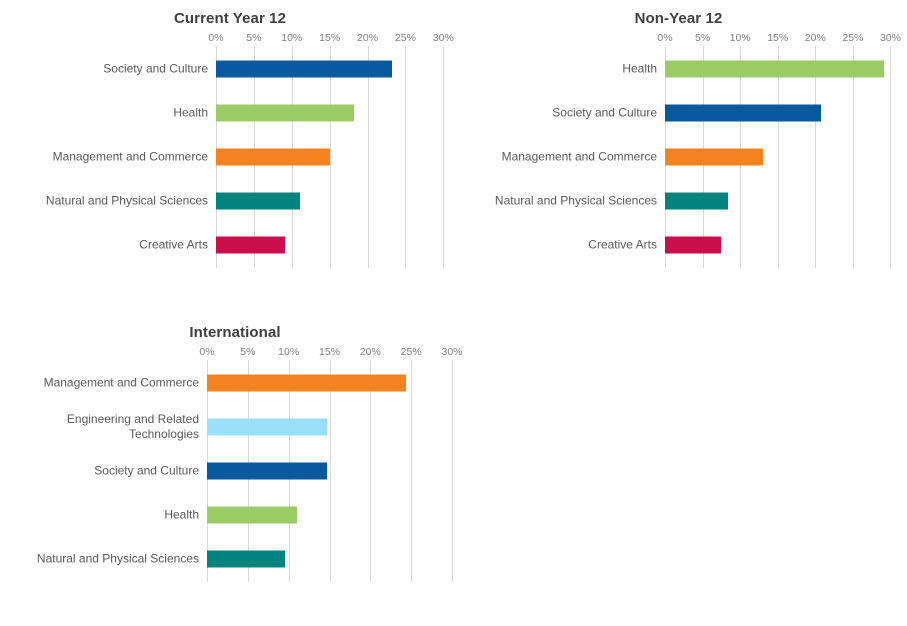 The width and height of the screenshot is (907, 626). Describe the element at coordinates (368, 38) in the screenshot. I see `x-axis-tick-current-year-12-4: 20%` at that location.